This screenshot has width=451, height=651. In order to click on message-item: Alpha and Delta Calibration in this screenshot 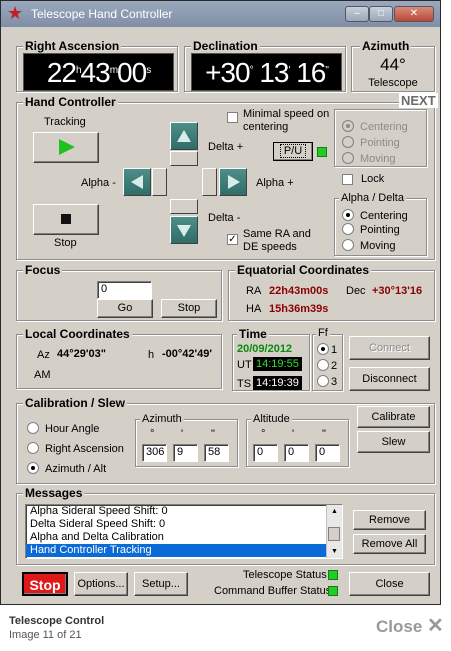, I will do `click(184, 537)`.